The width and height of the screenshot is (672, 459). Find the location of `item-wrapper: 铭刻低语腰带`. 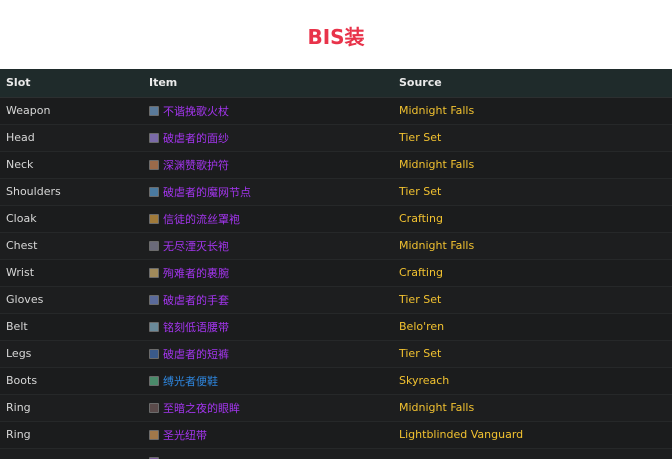

item-wrapper: 铭刻低语腰带 is located at coordinates (271, 327).